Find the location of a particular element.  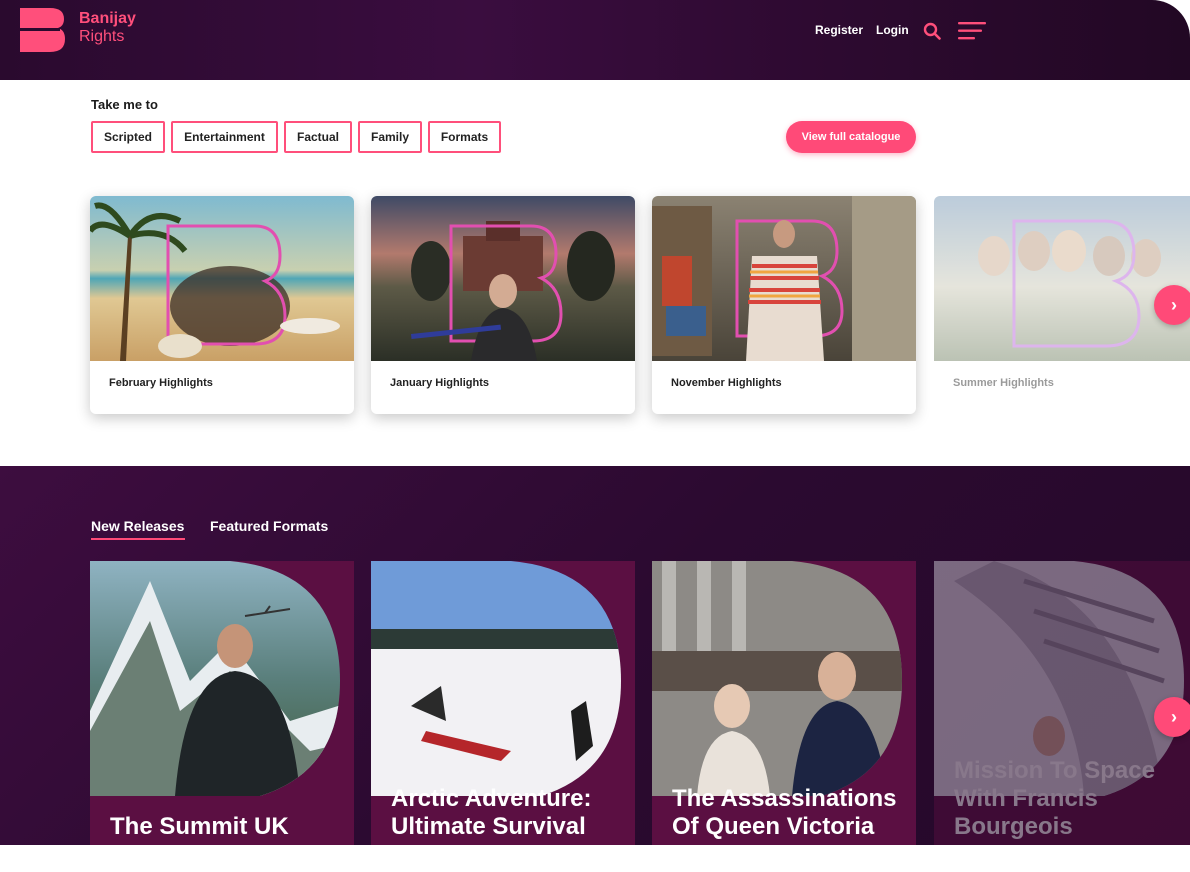

banijay-logo-icon is located at coordinates (42, 30).